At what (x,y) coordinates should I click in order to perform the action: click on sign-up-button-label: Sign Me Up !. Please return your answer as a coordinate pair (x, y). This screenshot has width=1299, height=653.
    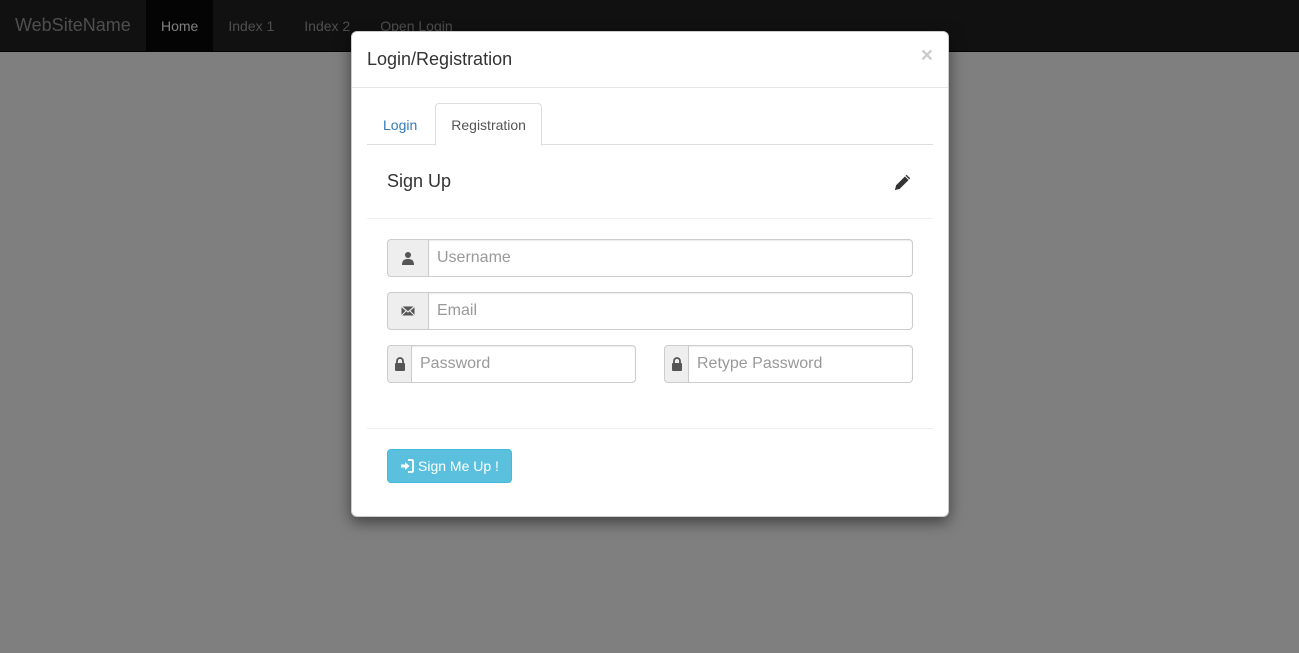
    Looking at the image, I should click on (458, 466).